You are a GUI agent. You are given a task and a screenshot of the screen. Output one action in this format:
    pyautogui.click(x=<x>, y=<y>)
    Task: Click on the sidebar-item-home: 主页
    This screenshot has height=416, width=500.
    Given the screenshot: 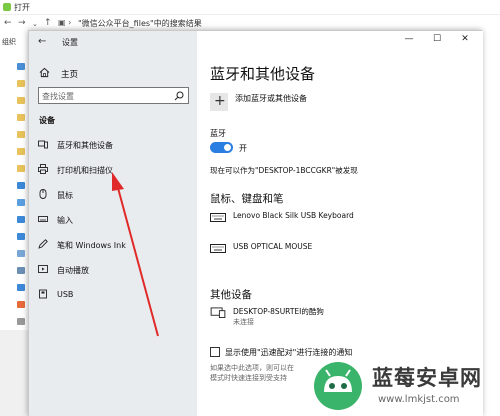 What is the action you would take?
    pyautogui.click(x=113, y=74)
    